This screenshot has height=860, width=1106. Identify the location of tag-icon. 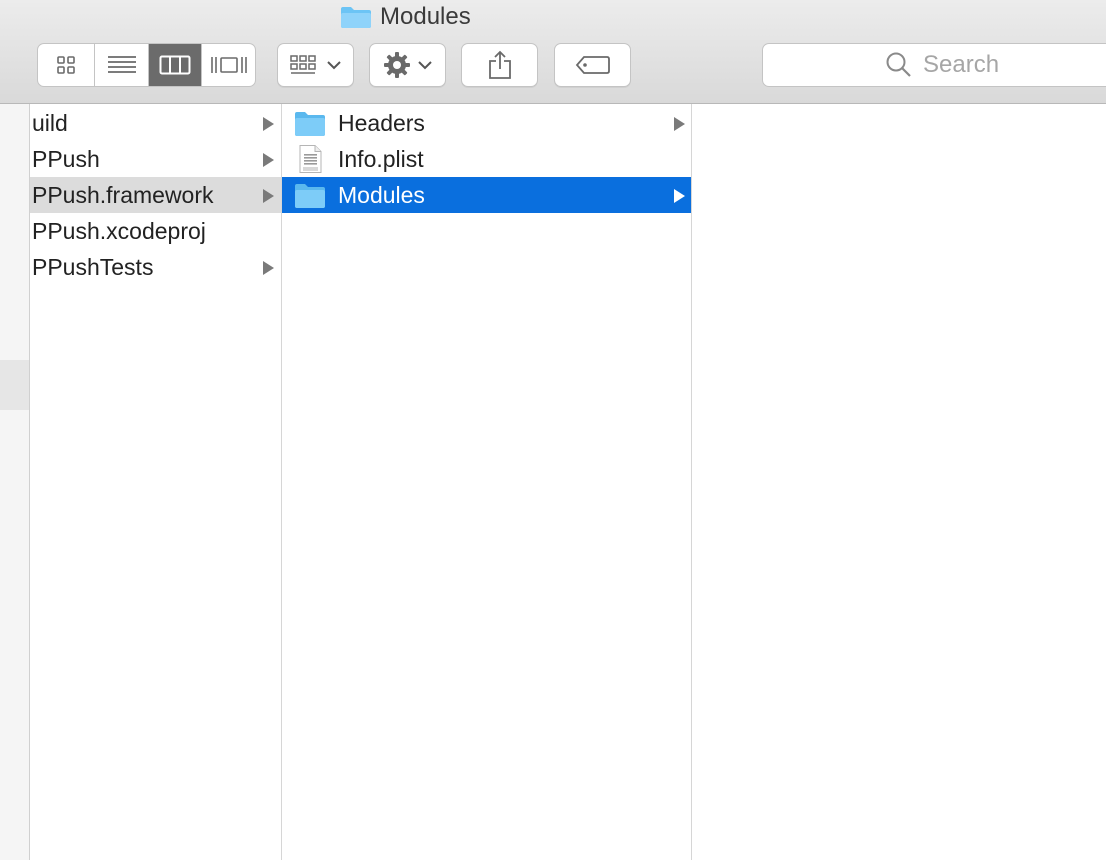
(592, 65).